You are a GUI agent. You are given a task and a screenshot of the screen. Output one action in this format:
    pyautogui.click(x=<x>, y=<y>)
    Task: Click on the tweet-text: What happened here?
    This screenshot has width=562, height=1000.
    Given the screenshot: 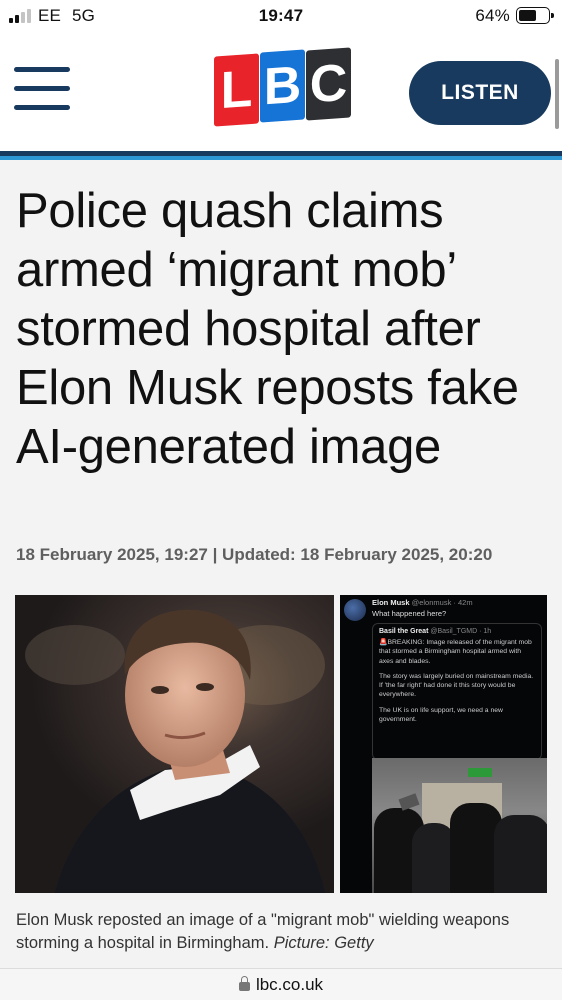 What is the action you would take?
    pyautogui.click(x=409, y=613)
    